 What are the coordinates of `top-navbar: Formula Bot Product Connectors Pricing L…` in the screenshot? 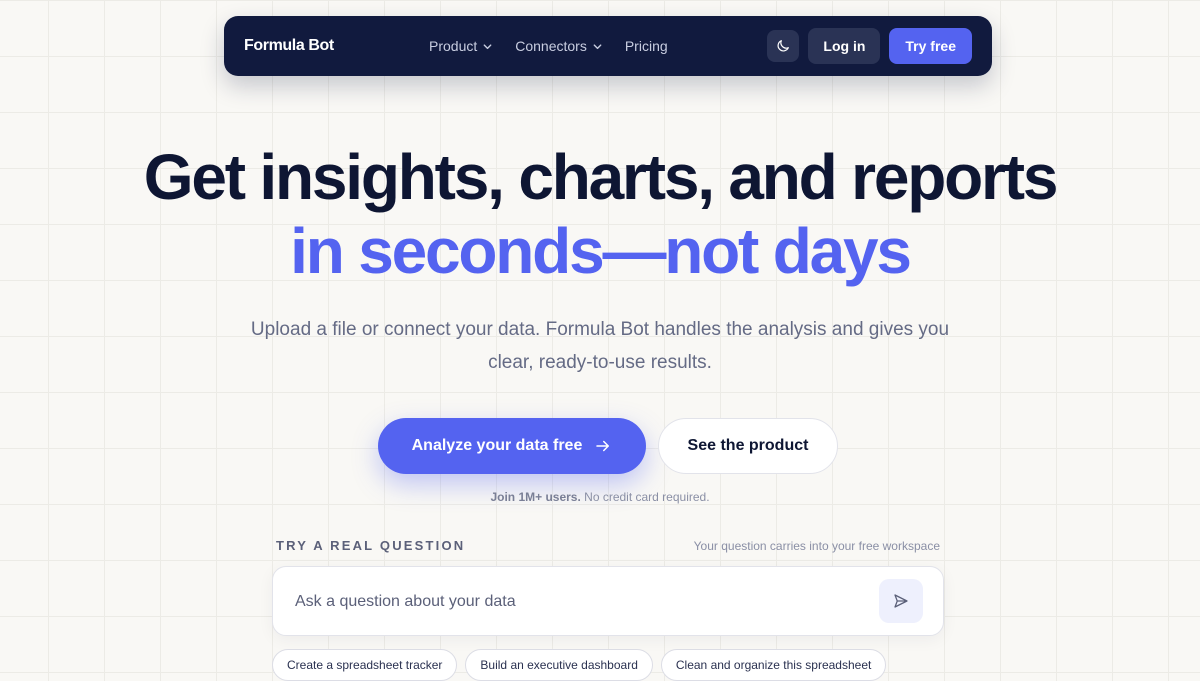 It's located at (608, 46).